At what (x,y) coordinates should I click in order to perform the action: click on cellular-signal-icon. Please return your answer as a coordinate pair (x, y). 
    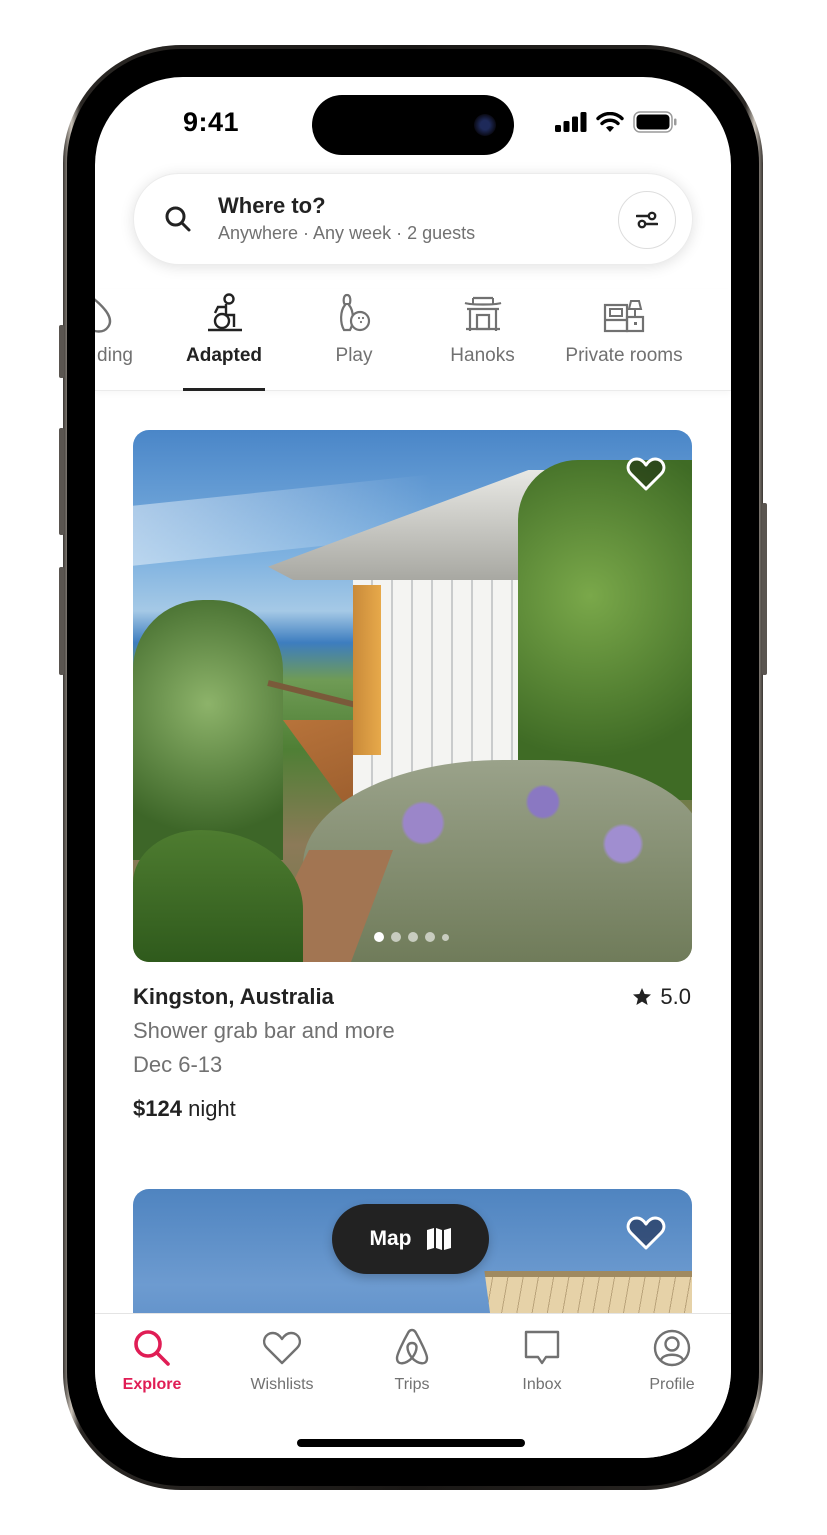
    Looking at the image, I should click on (571, 122).